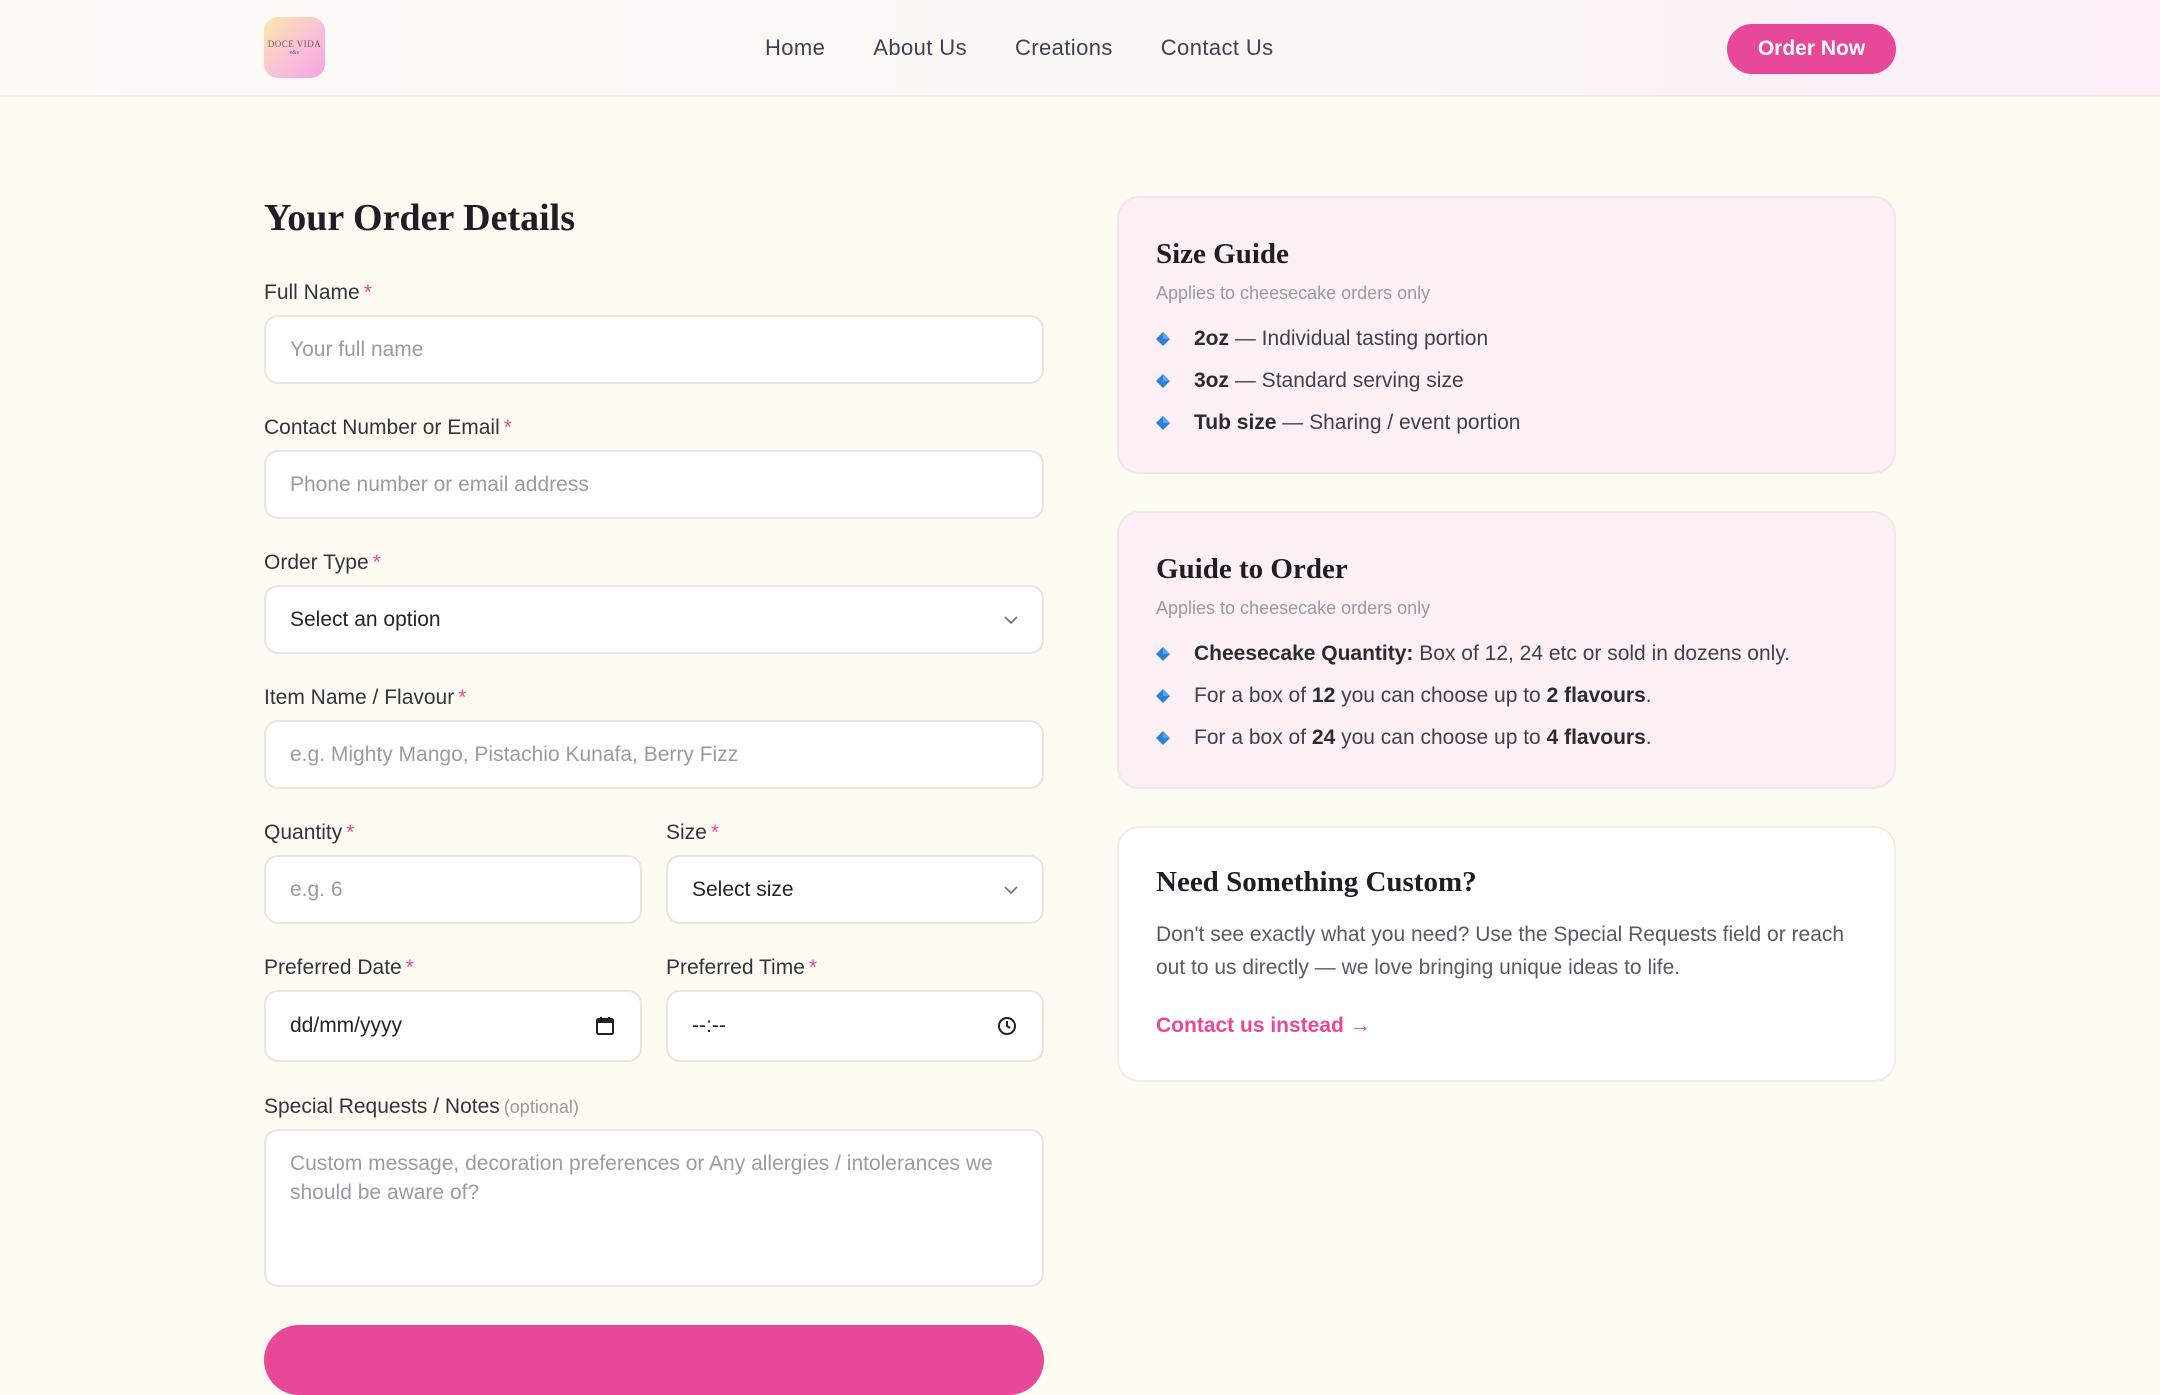  I want to click on size-value: Select size, so click(743, 889).